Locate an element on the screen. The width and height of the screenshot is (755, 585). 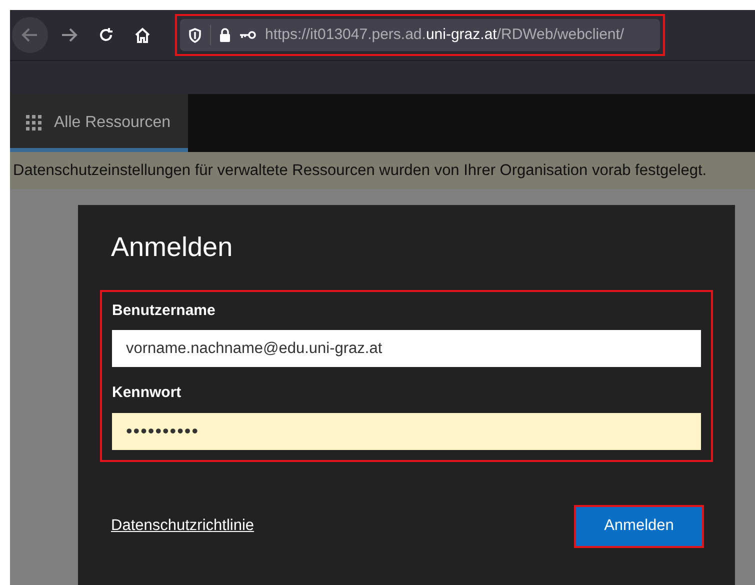
url-field: https://it013047.pers.ad.uni-graz.at/RDWeb/webclient/ is located at coordinates (420, 35).